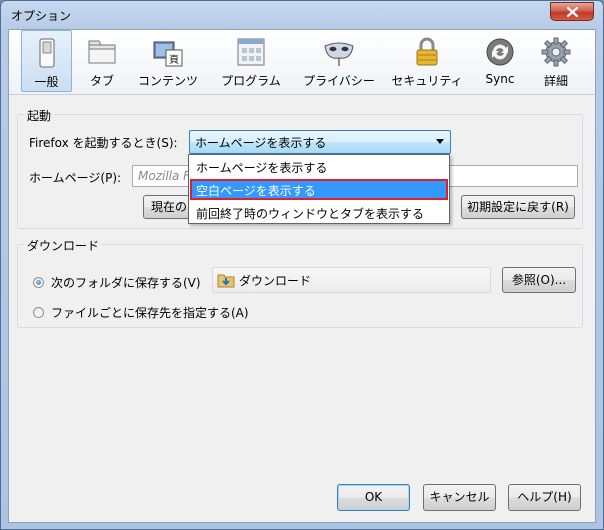 The height and width of the screenshot is (530, 604). What do you see at coordinates (38, 282) in the screenshot?
I see `save-to-folder-radio` at bounding box center [38, 282].